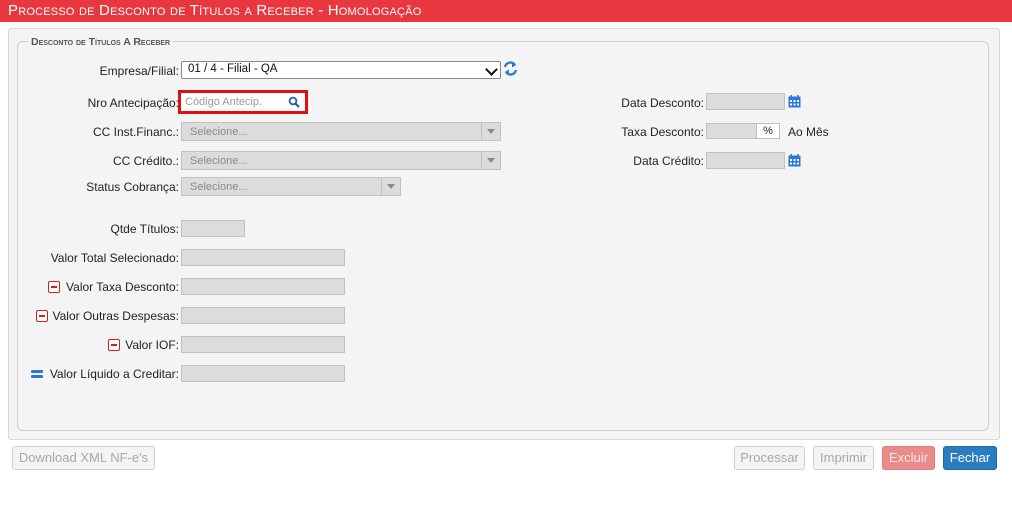 The image size is (1012, 507). Describe the element at coordinates (970, 458) in the screenshot. I see `fechar-button: Fechar` at that location.